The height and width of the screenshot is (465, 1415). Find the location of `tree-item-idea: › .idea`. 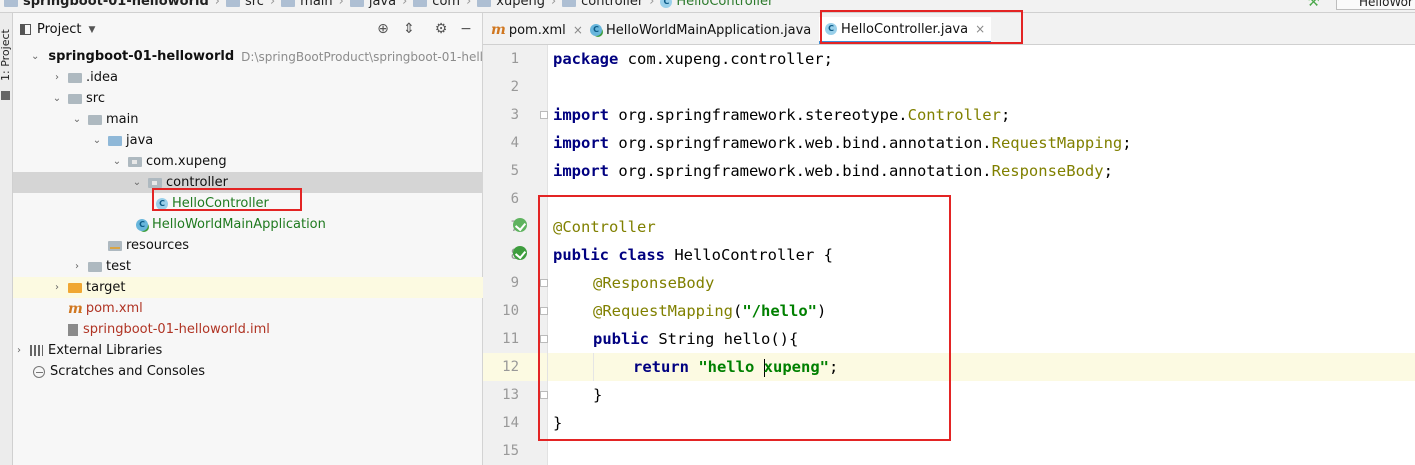

tree-item-idea: › .idea is located at coordinates (266, 77).